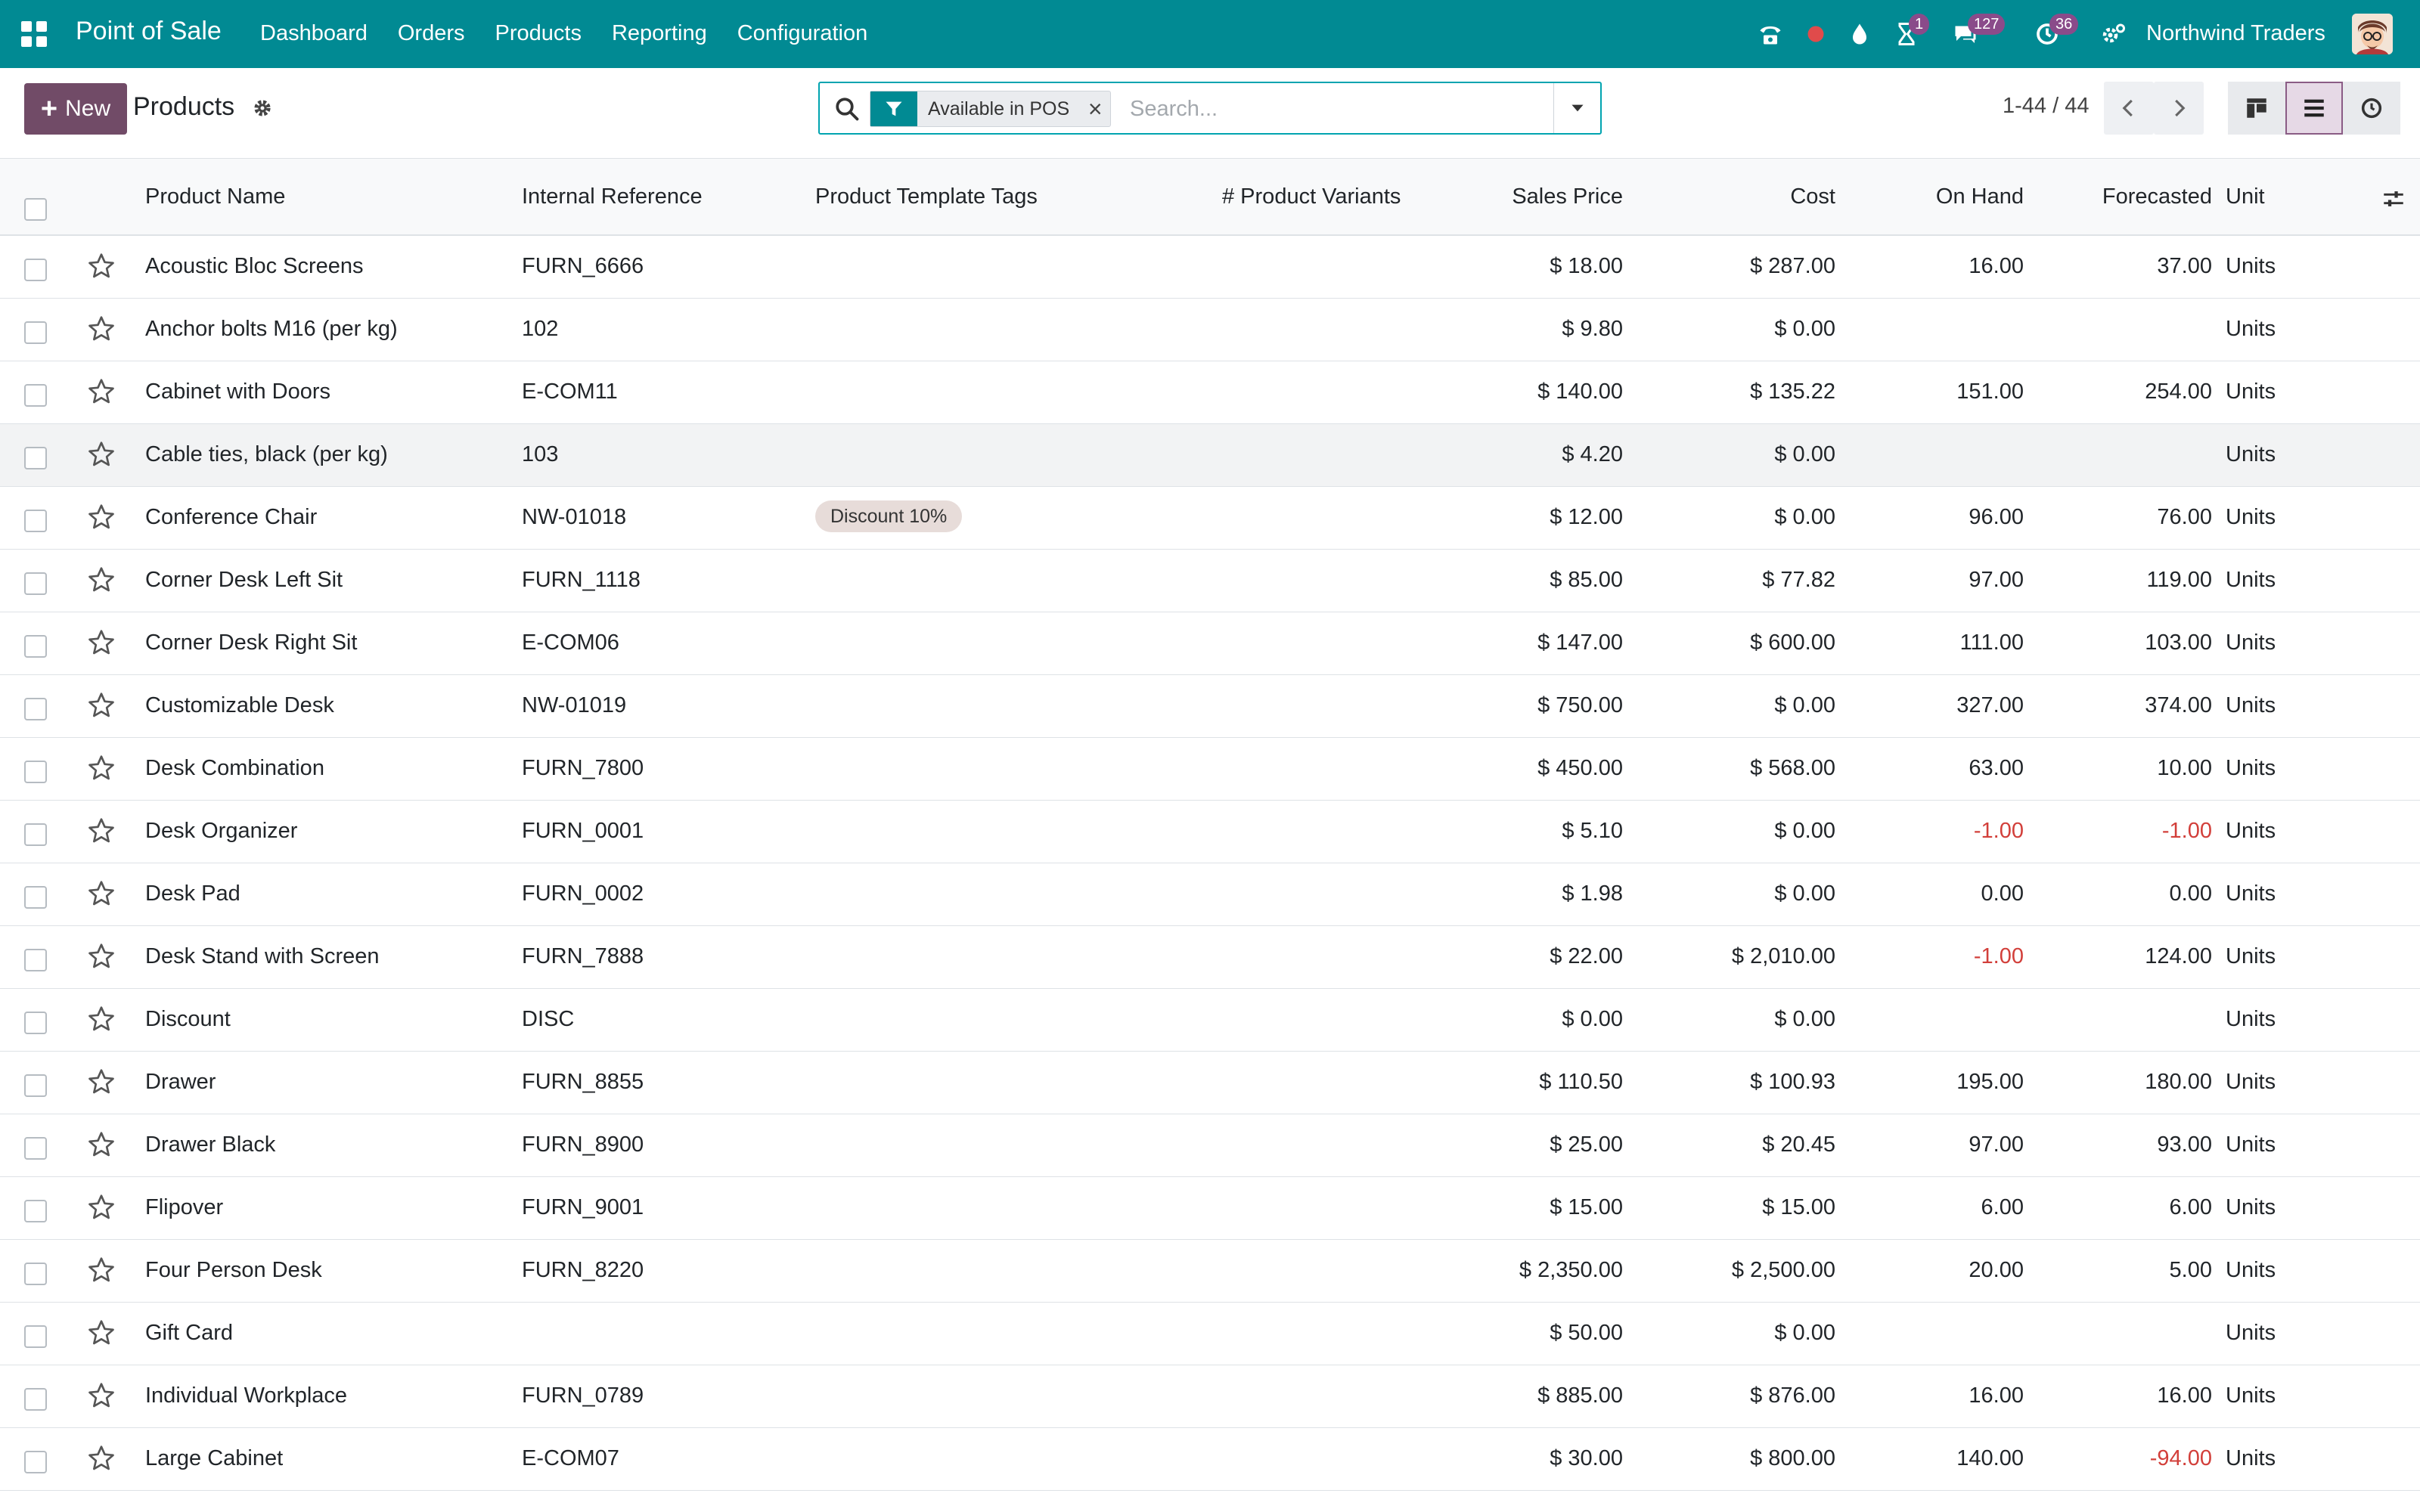 The width and height of the screenshot is (2420, 1512). I want to click on column-product-name: Product Name, so click(215, 197).